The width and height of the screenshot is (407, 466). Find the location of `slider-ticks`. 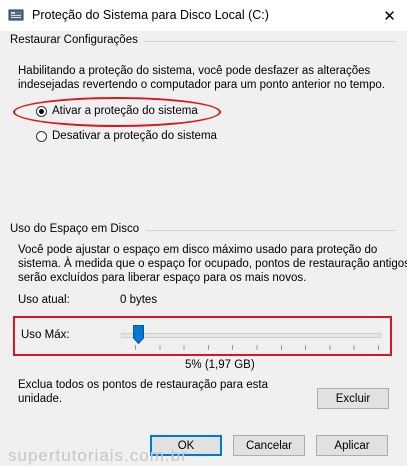

slider-ticks is located at coordinates (258, 347).